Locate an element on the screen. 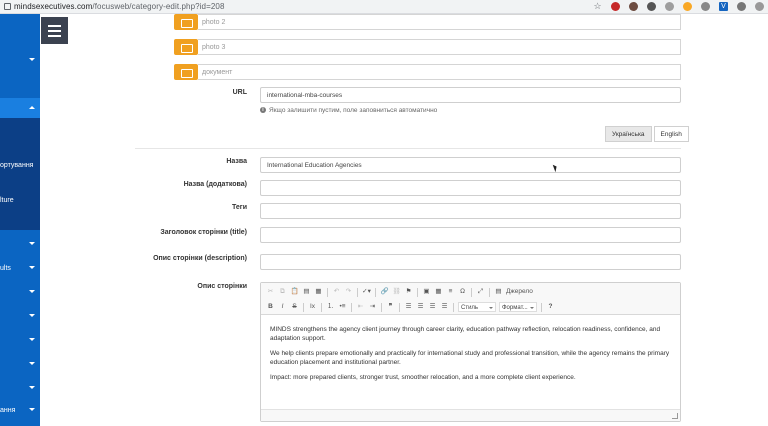  tab-english: English is located at coordinates (671, 134).